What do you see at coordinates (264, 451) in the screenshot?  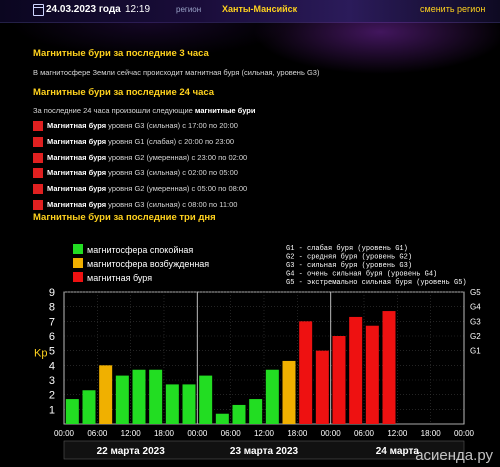 I see `day-label: 23 марта 2023` at bounding box center [264, 451].